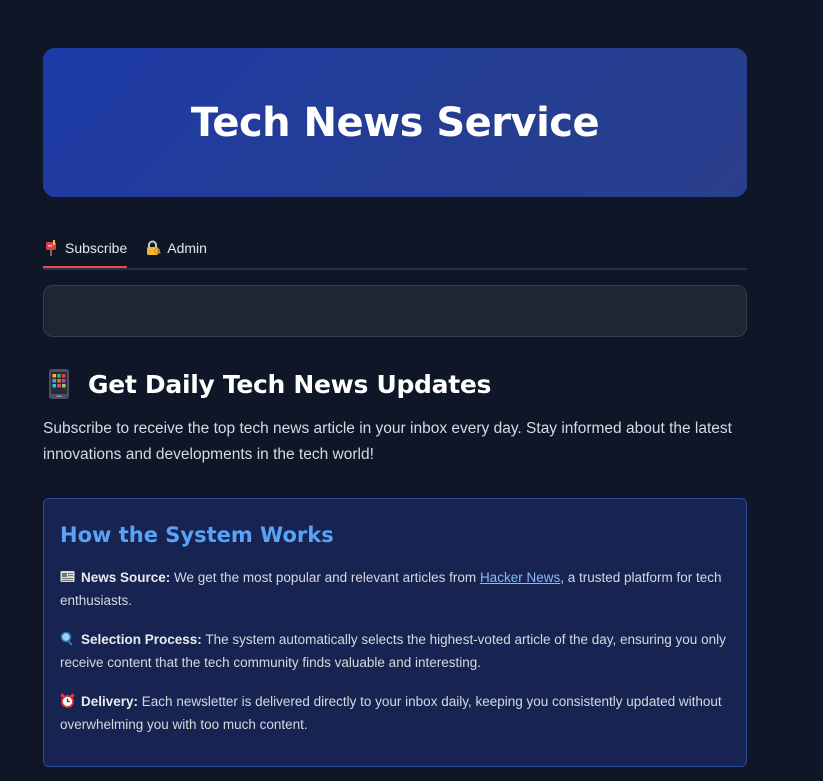 This screenshot has height=781, width=823. Describe the element at coordinates (51, 248) in the screenshot. I see `mailbox-icon` at that location.